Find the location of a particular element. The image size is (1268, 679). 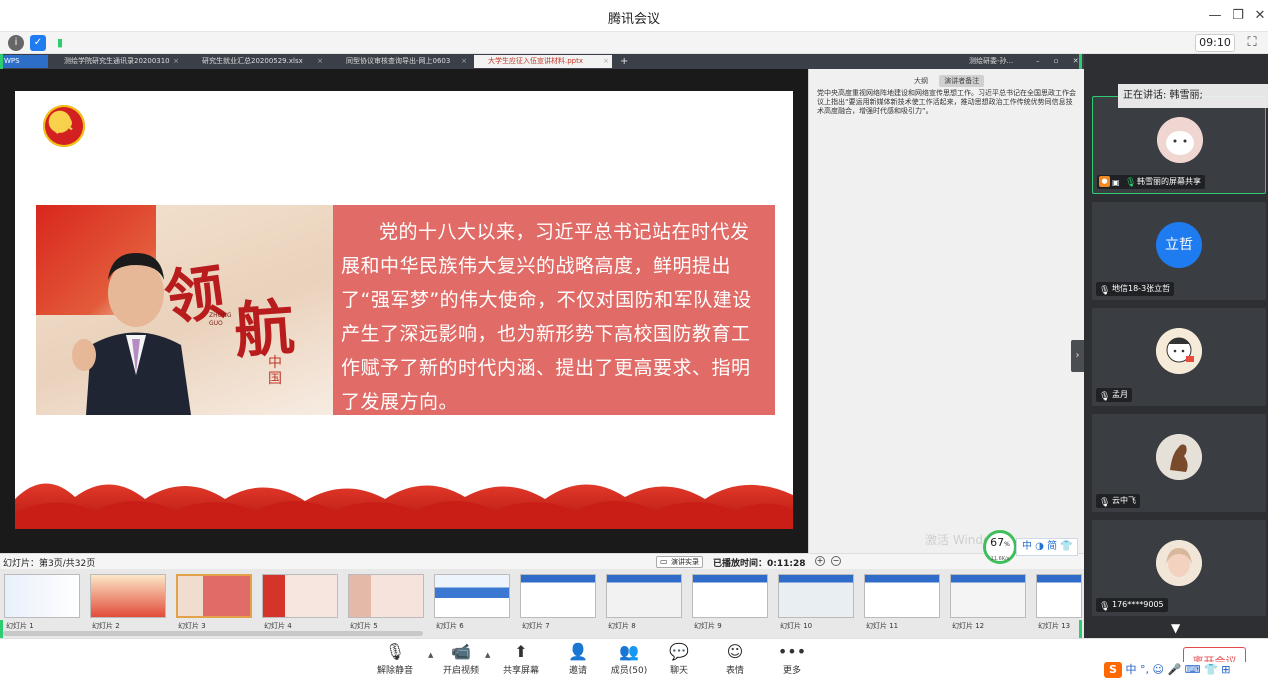

meeting-clock: 09:10 is located at coordinates (1215, 43).